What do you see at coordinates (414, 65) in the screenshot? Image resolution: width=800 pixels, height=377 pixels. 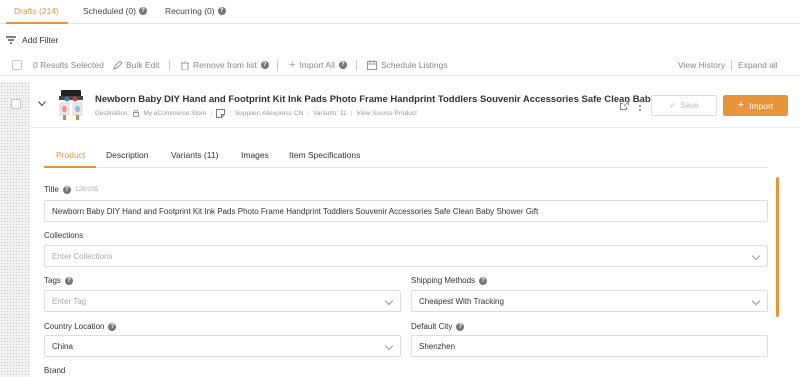 I see `schedule-listings-label: Schedule Listings` at bounding box center [414, 65].